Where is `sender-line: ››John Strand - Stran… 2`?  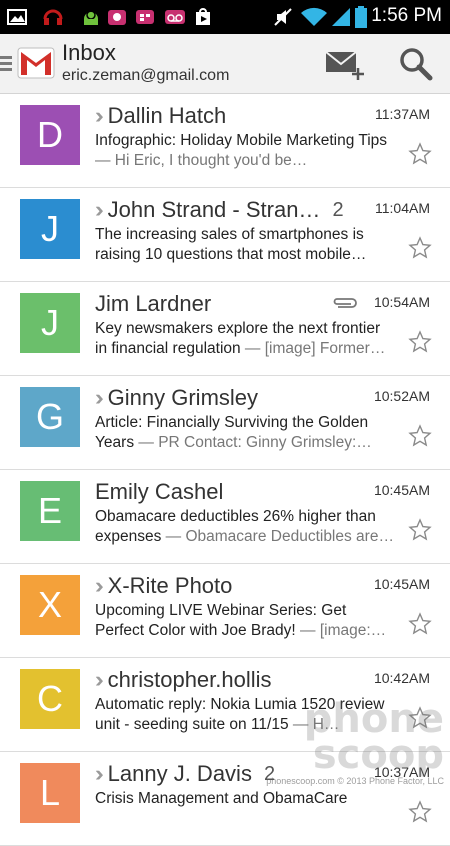 sender-line: ››John Strand - Stran… 2 is located at coordinates (219, 210).